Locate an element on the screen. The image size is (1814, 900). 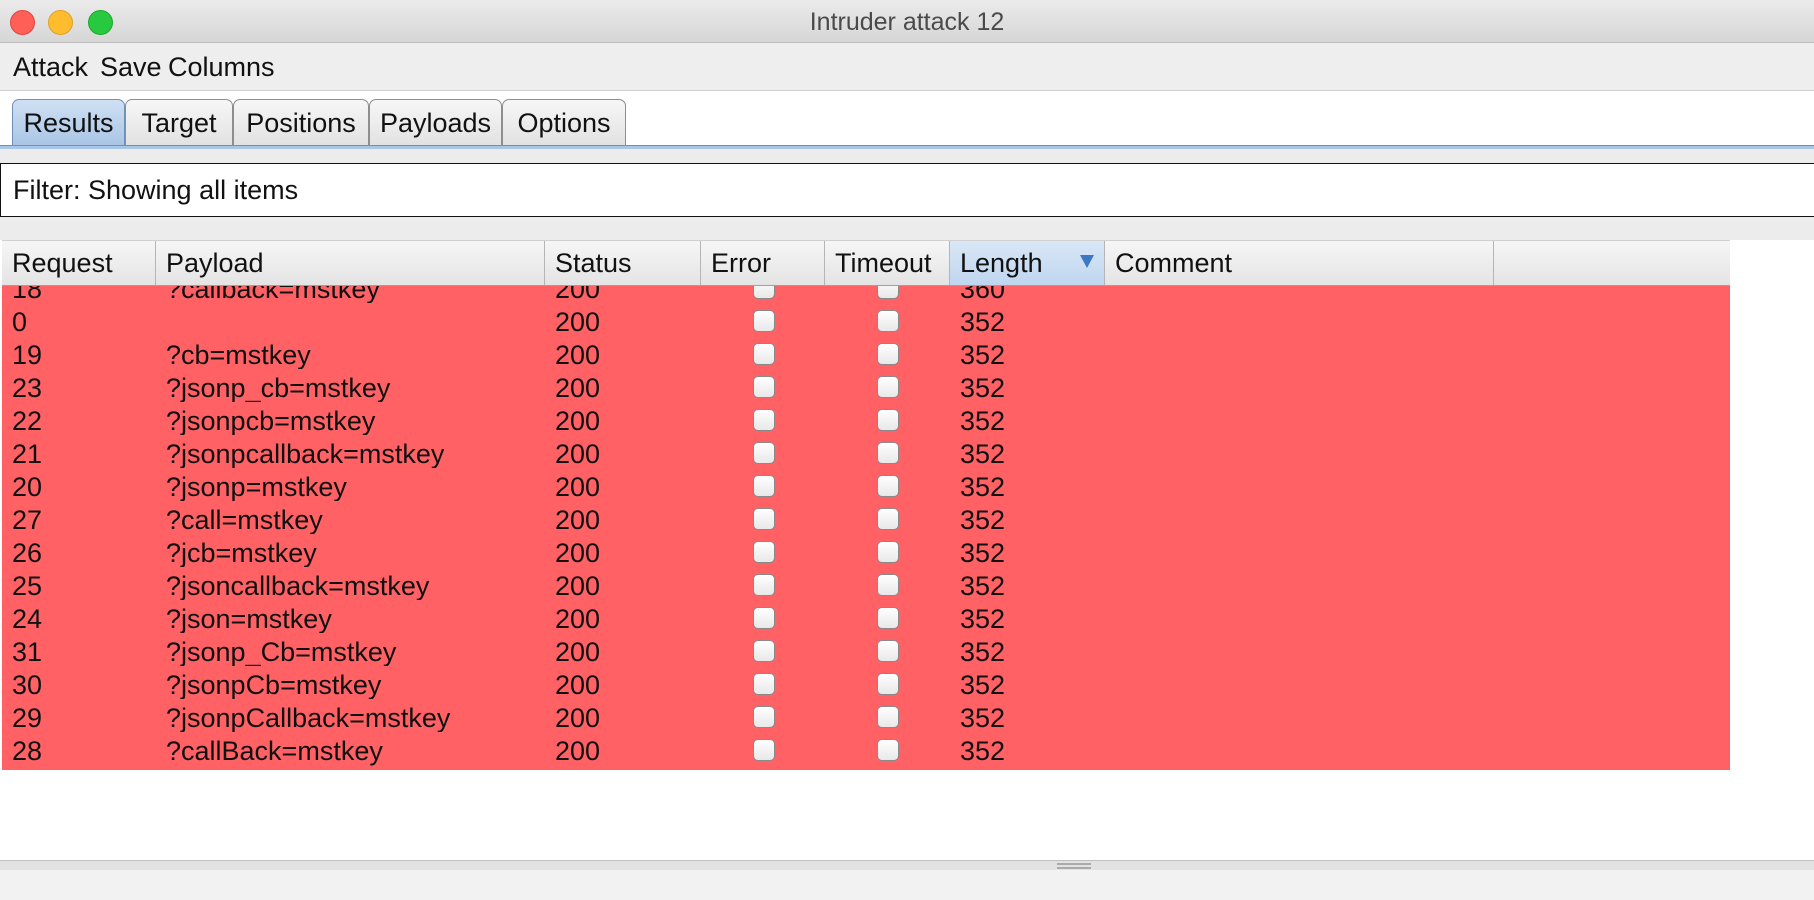
cell-payload: ?callBack=mstkey is located at coordinates (274, 751).